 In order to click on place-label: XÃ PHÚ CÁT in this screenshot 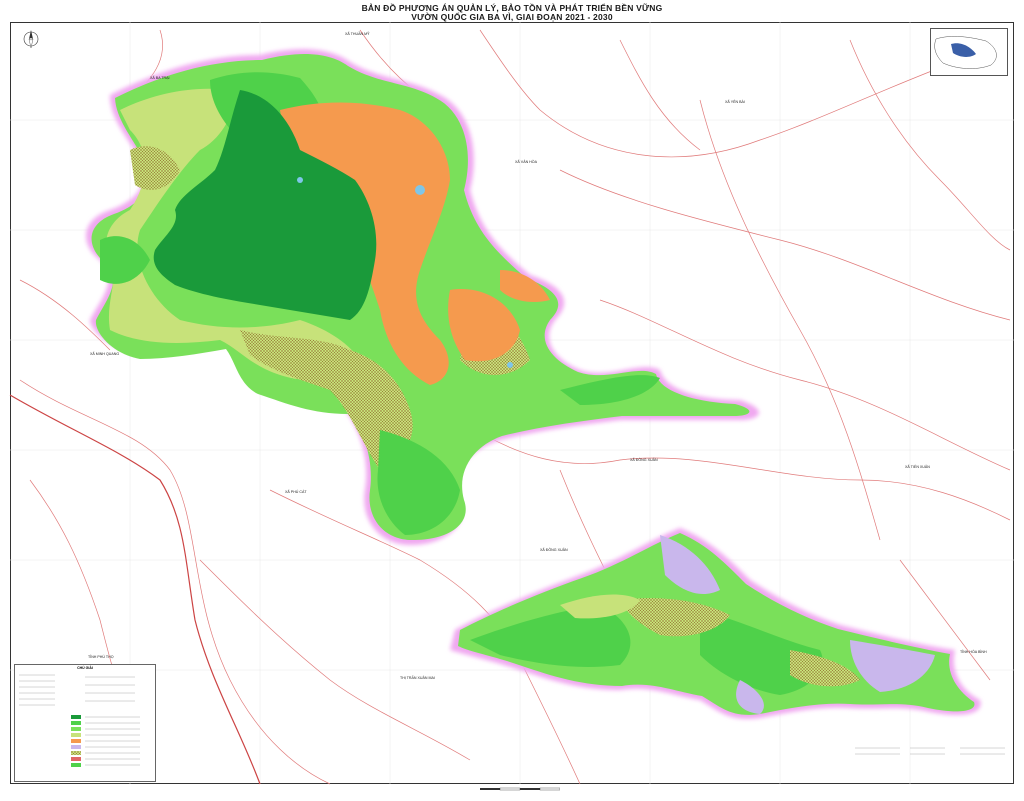, I will do `click(296, 492)`.